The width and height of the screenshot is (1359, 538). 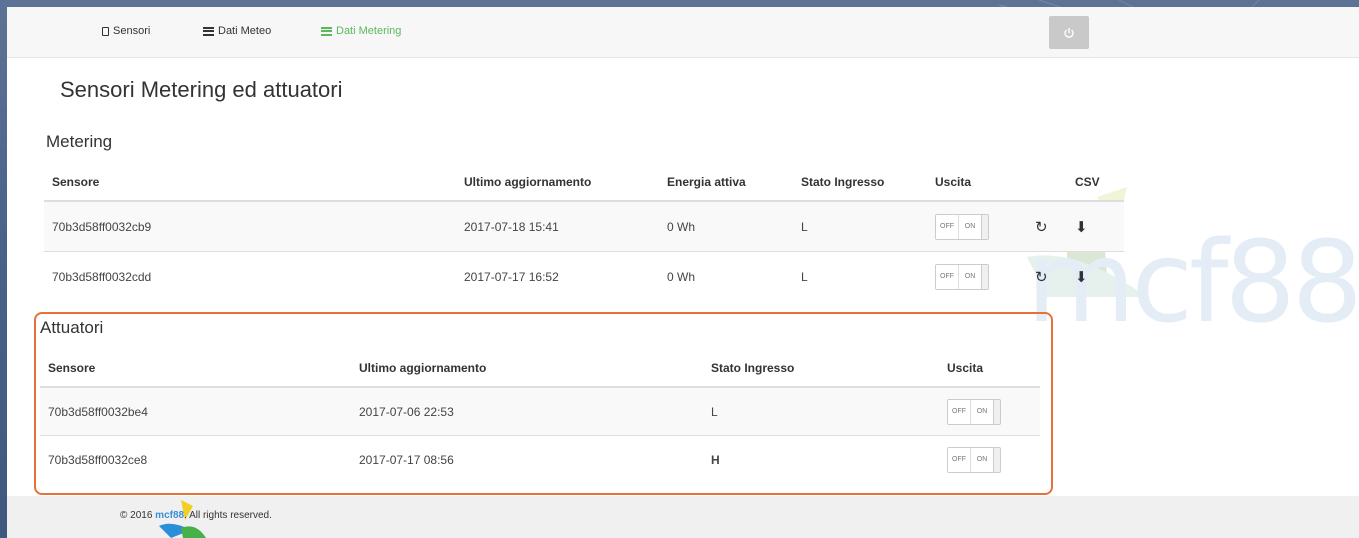 I want to click on power-button, so click(x=1069, y=32).